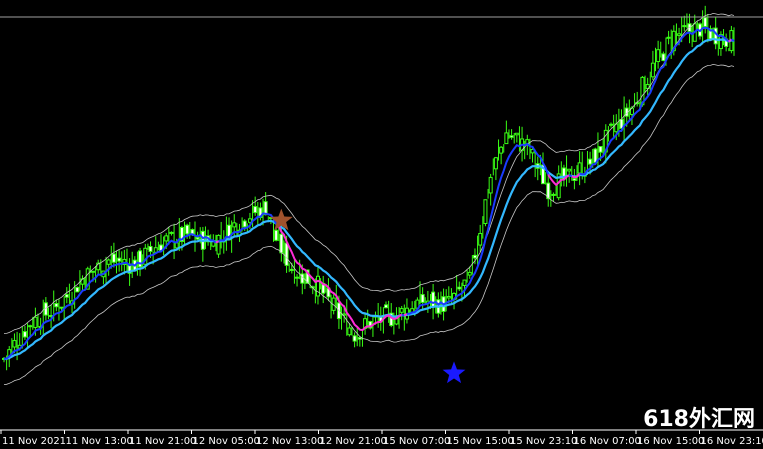  I want to click on x-tick-label: 16 Nov 23:10, so click(732, 441).